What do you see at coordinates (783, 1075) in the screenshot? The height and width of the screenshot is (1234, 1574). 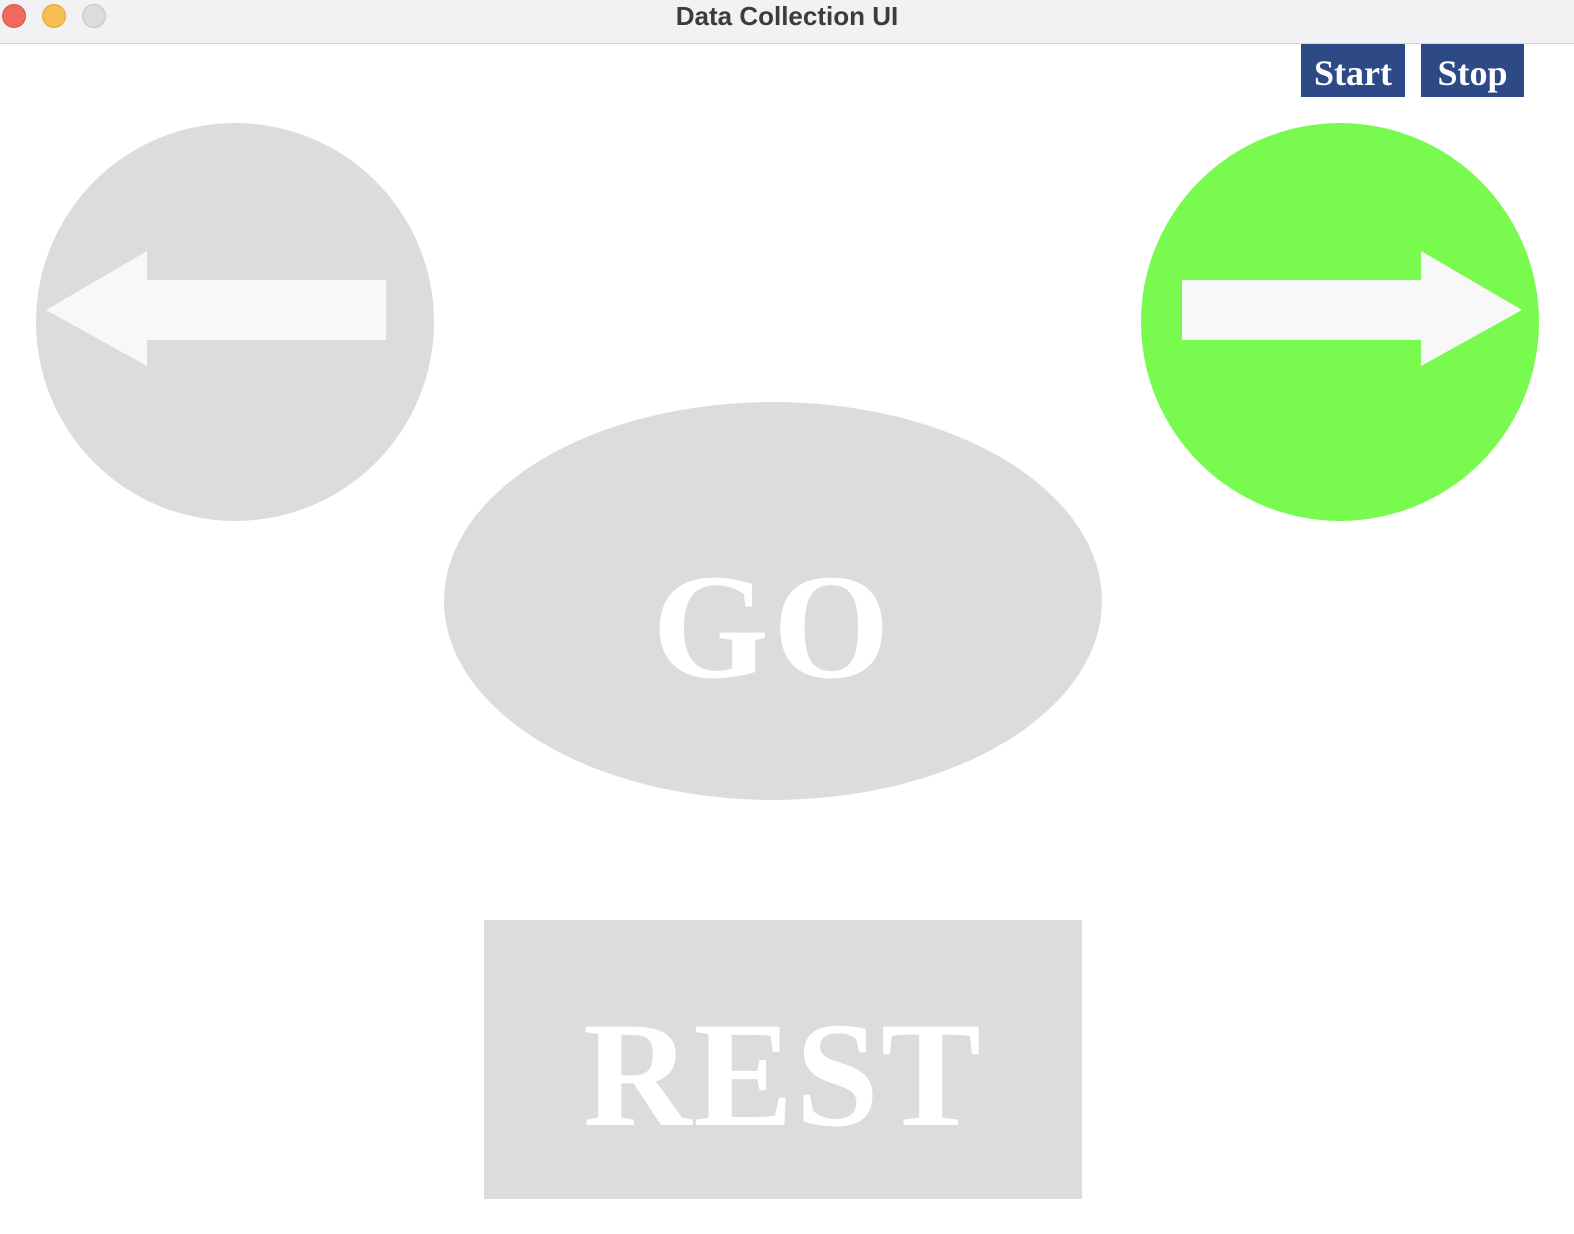 I see `rest-label: REST` at bounding box center [783, 1075].